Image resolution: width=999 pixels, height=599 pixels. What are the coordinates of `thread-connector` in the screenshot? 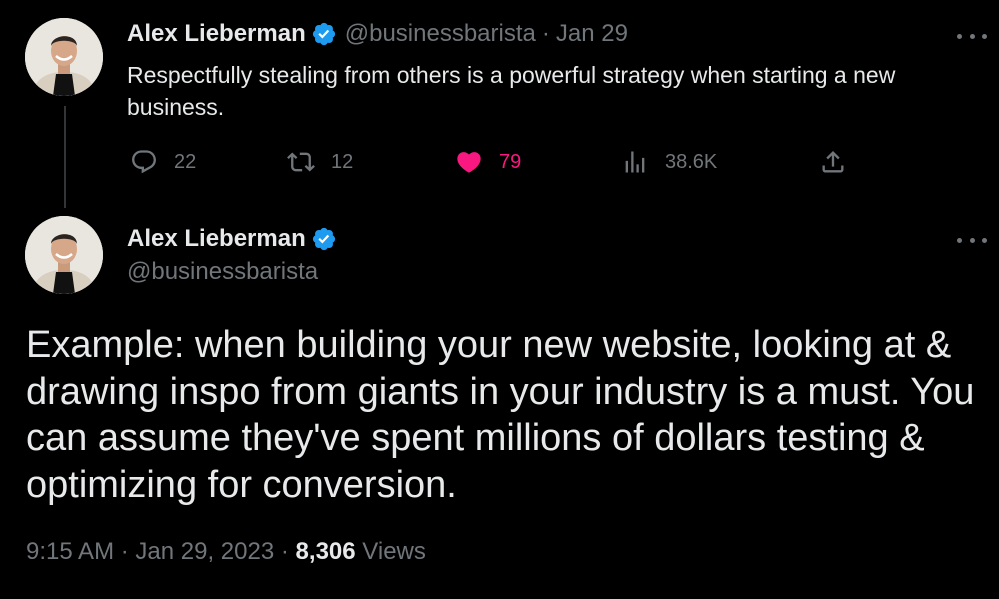 It's located at (65, 157).